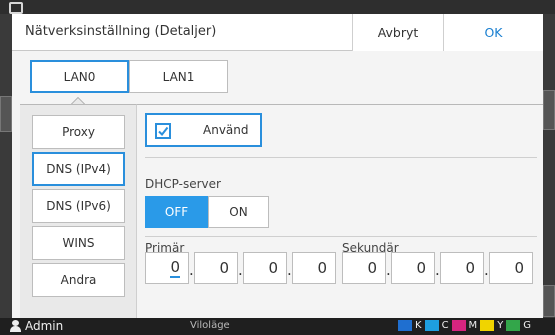 This screenshot has width=555, height=335. I want to click on dhcp-server-label: DHCP-server, so click(183, 184).